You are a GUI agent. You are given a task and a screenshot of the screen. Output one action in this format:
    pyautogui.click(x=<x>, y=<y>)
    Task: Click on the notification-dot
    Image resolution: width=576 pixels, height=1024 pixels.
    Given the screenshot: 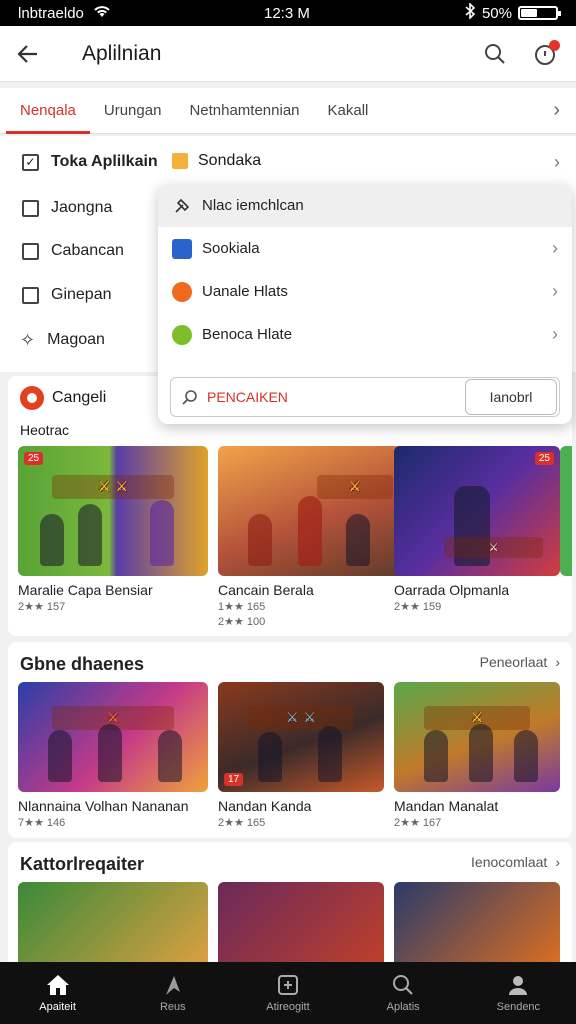 What is the action you would take?
    pyautogui.click(x=554, y=45)
    